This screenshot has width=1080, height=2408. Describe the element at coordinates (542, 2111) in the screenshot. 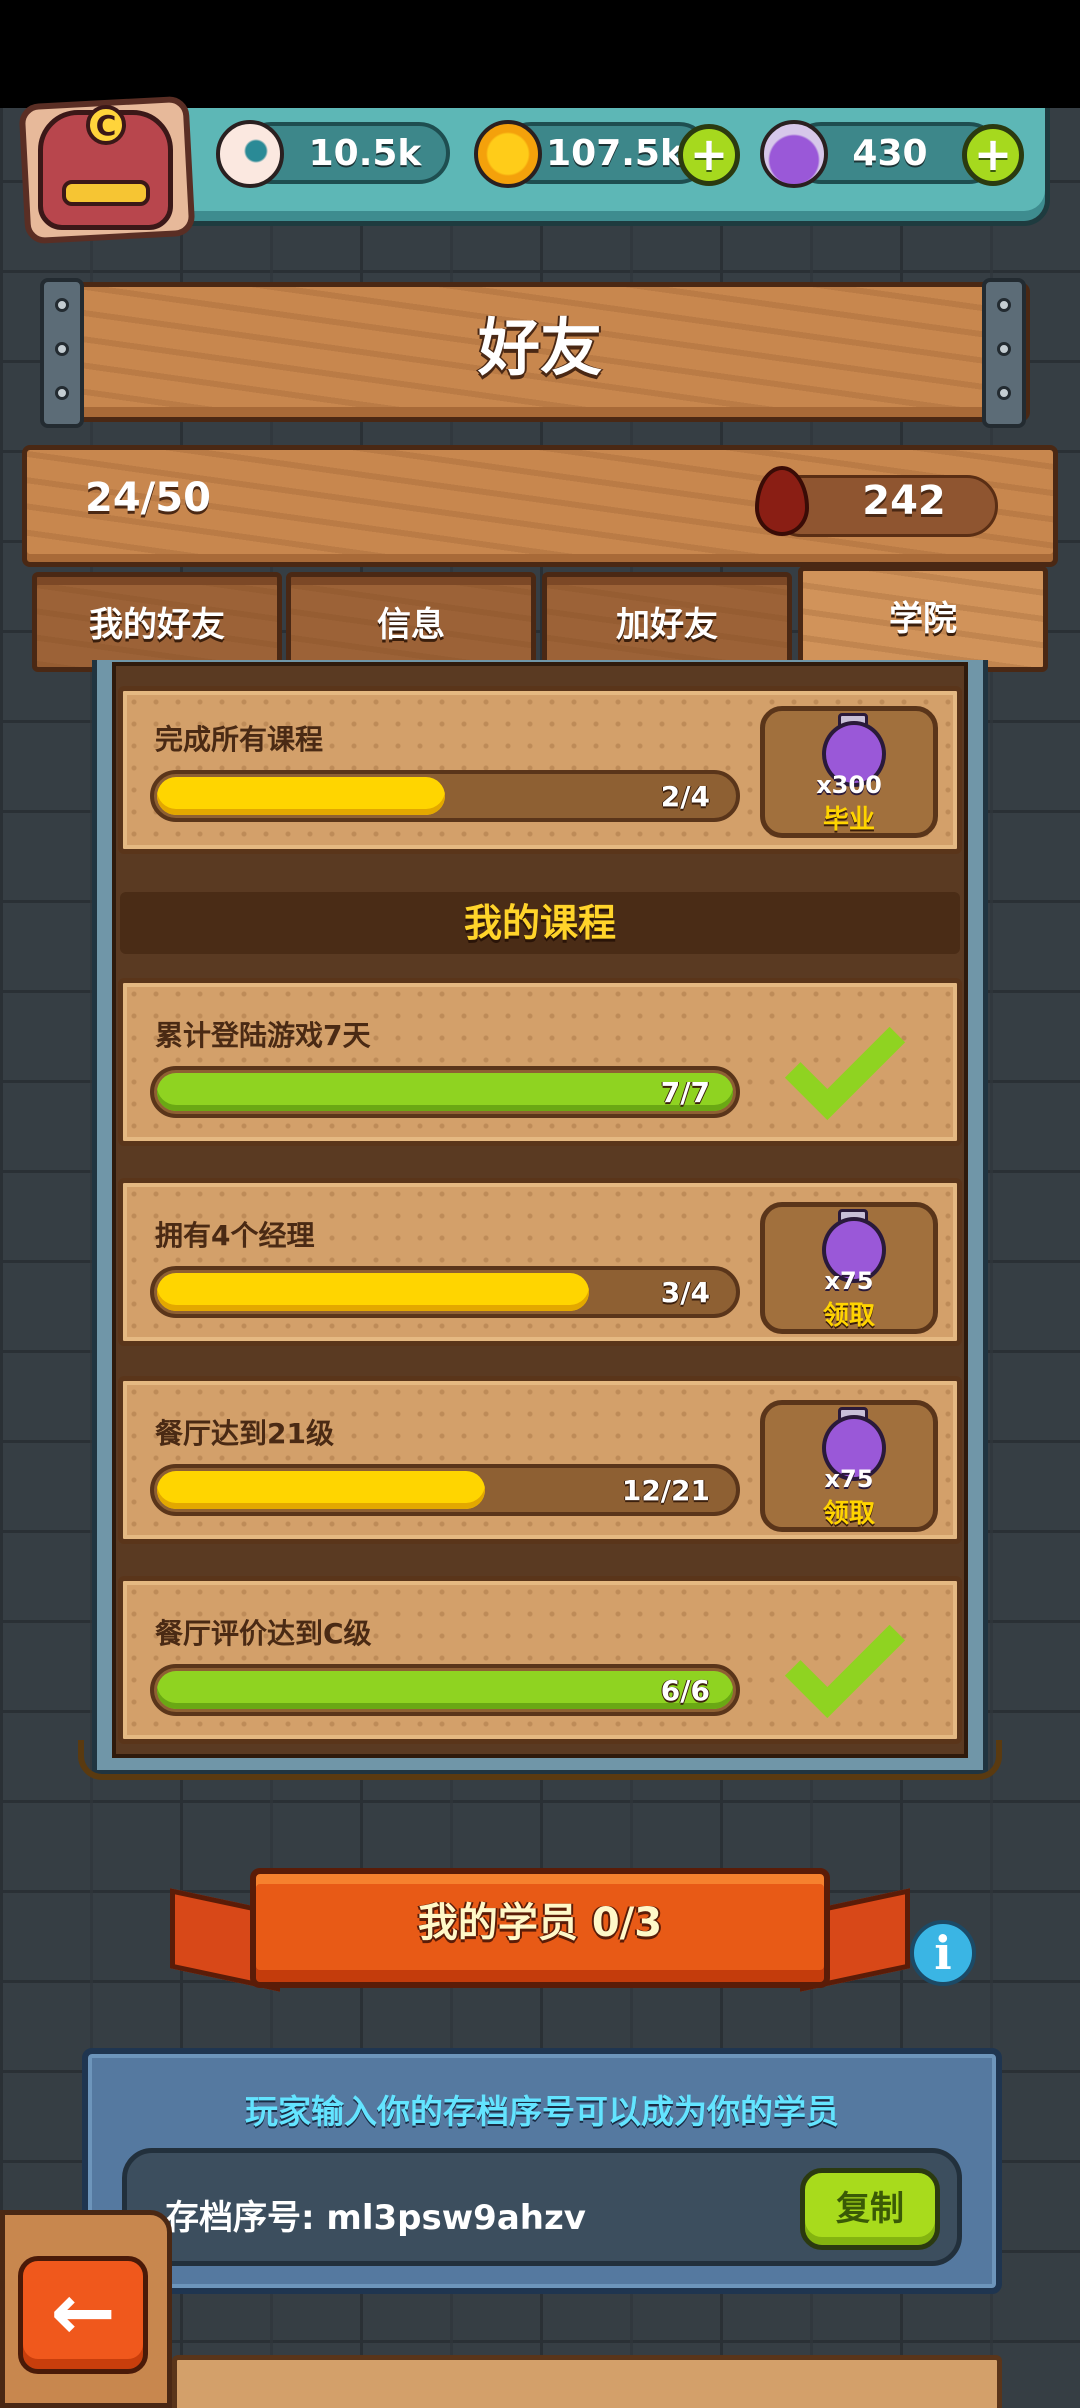

I see `invite-hint: 玩家输入你的存档序号可以成为你的学员` at that location.